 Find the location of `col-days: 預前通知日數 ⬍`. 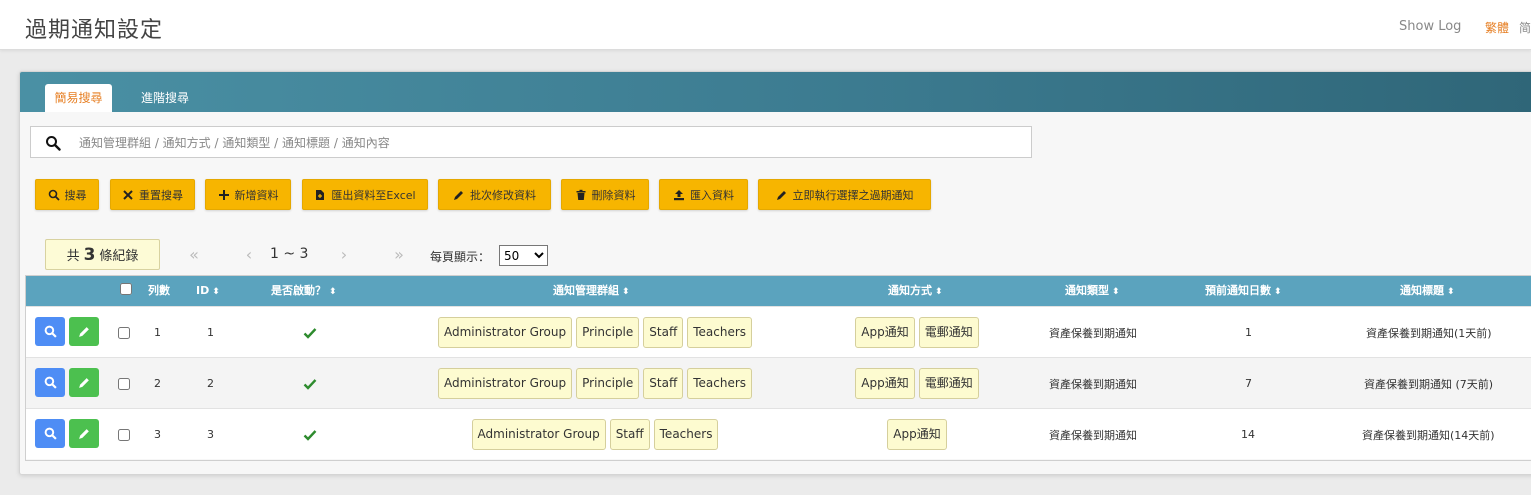

col-days: 預前通知日數 ⬍ is located at coordinates (1243, 290).